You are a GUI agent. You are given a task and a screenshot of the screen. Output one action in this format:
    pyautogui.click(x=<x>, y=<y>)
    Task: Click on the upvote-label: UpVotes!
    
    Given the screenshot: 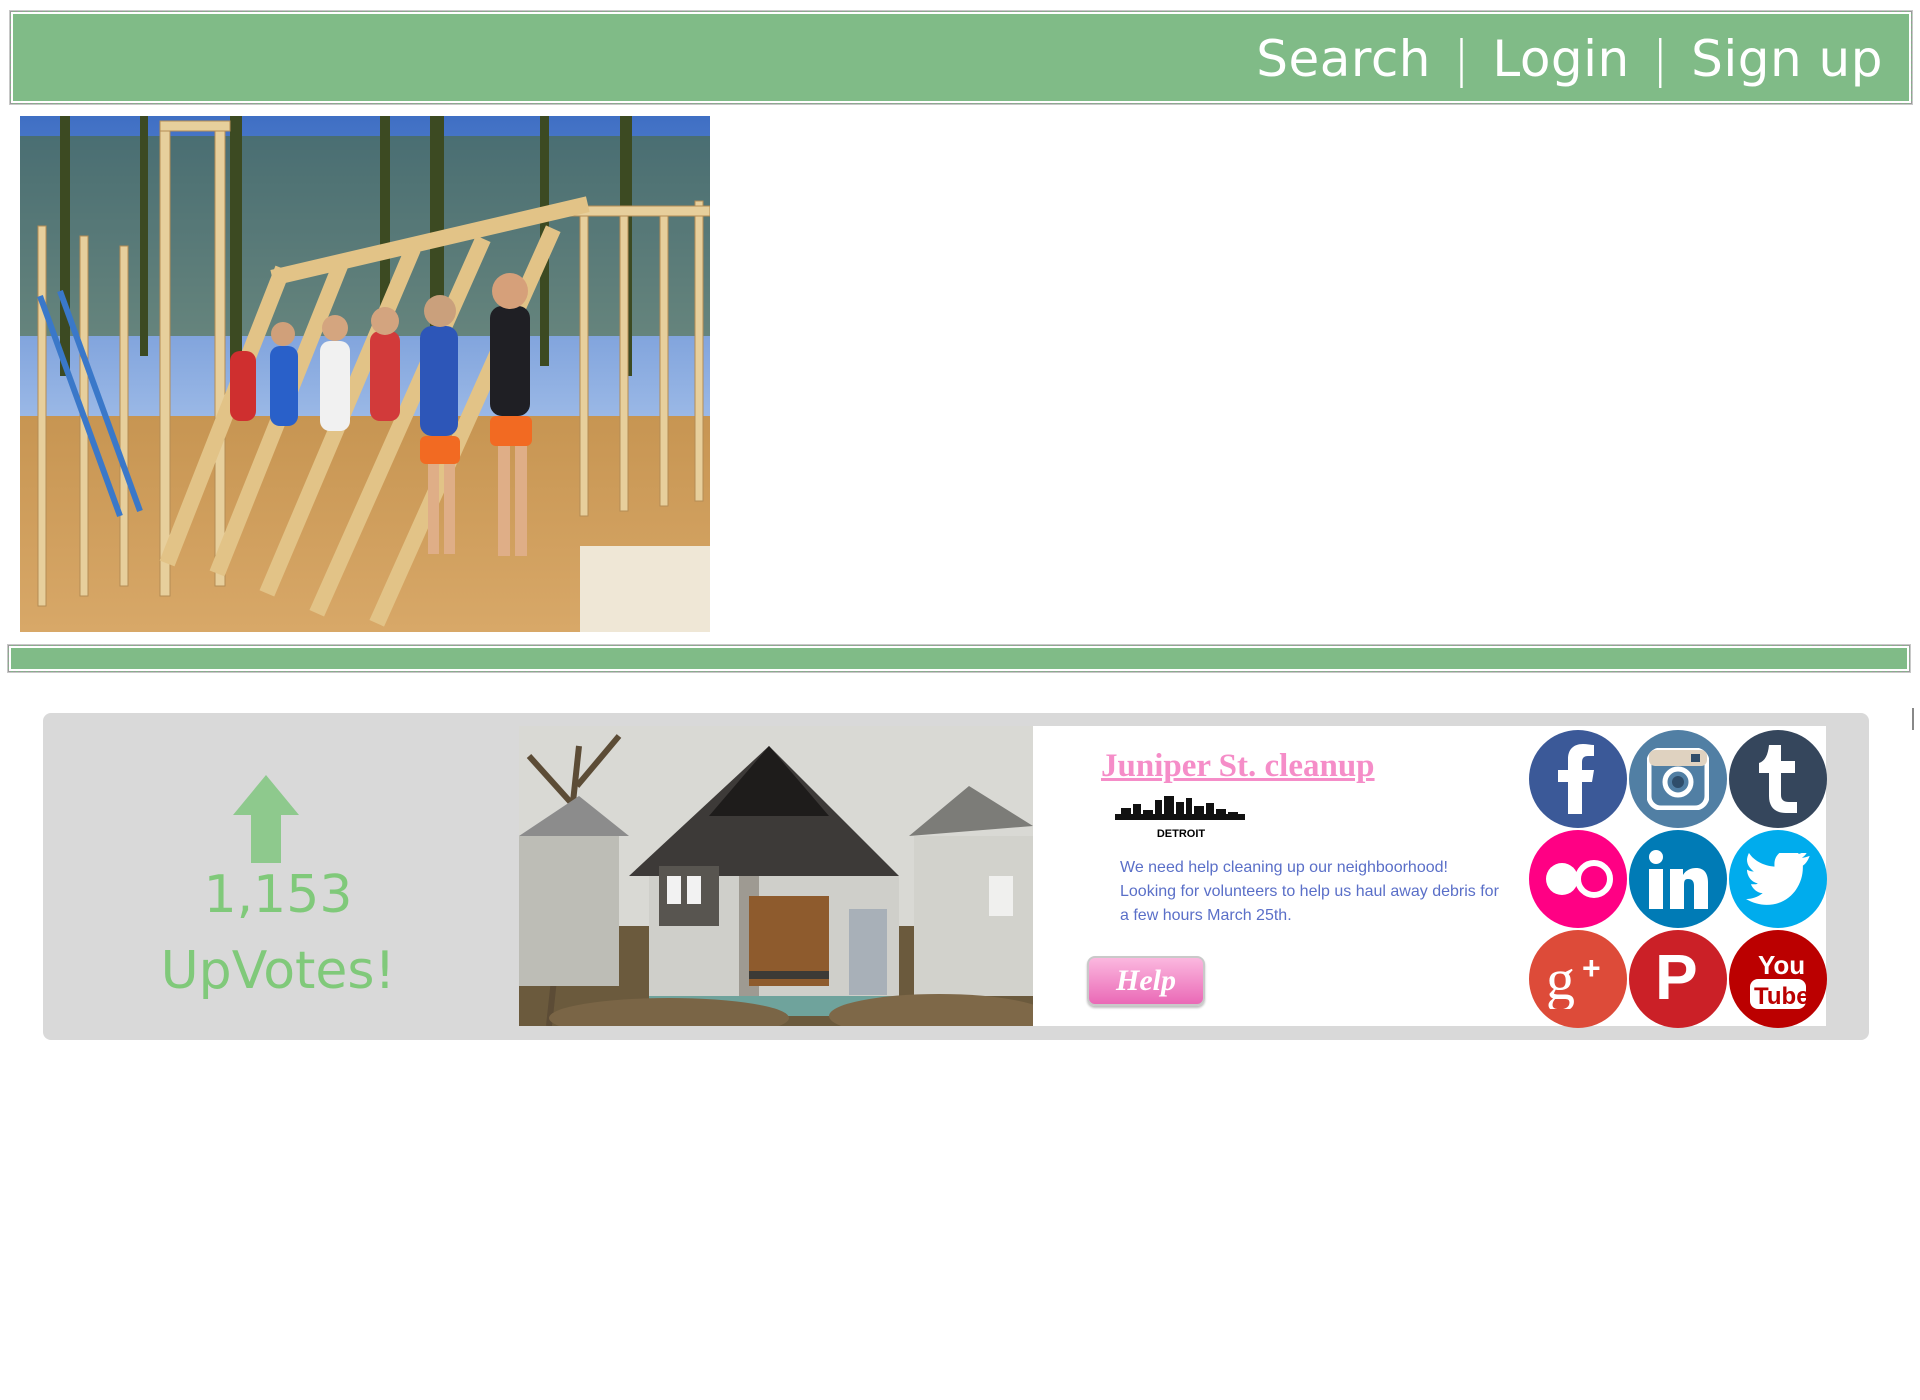 What is the action you would take?
    pyautogui.click(x=278, y=971)
    